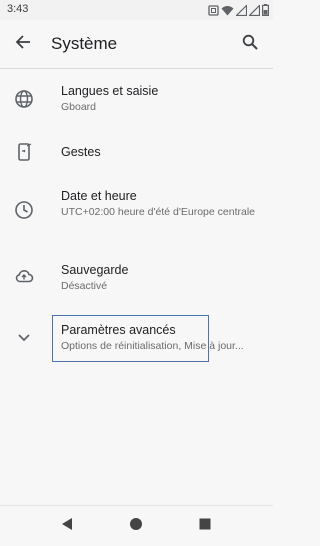 The image size is (320, 546). I want to click on home-circle-icon, so click(136, 526).